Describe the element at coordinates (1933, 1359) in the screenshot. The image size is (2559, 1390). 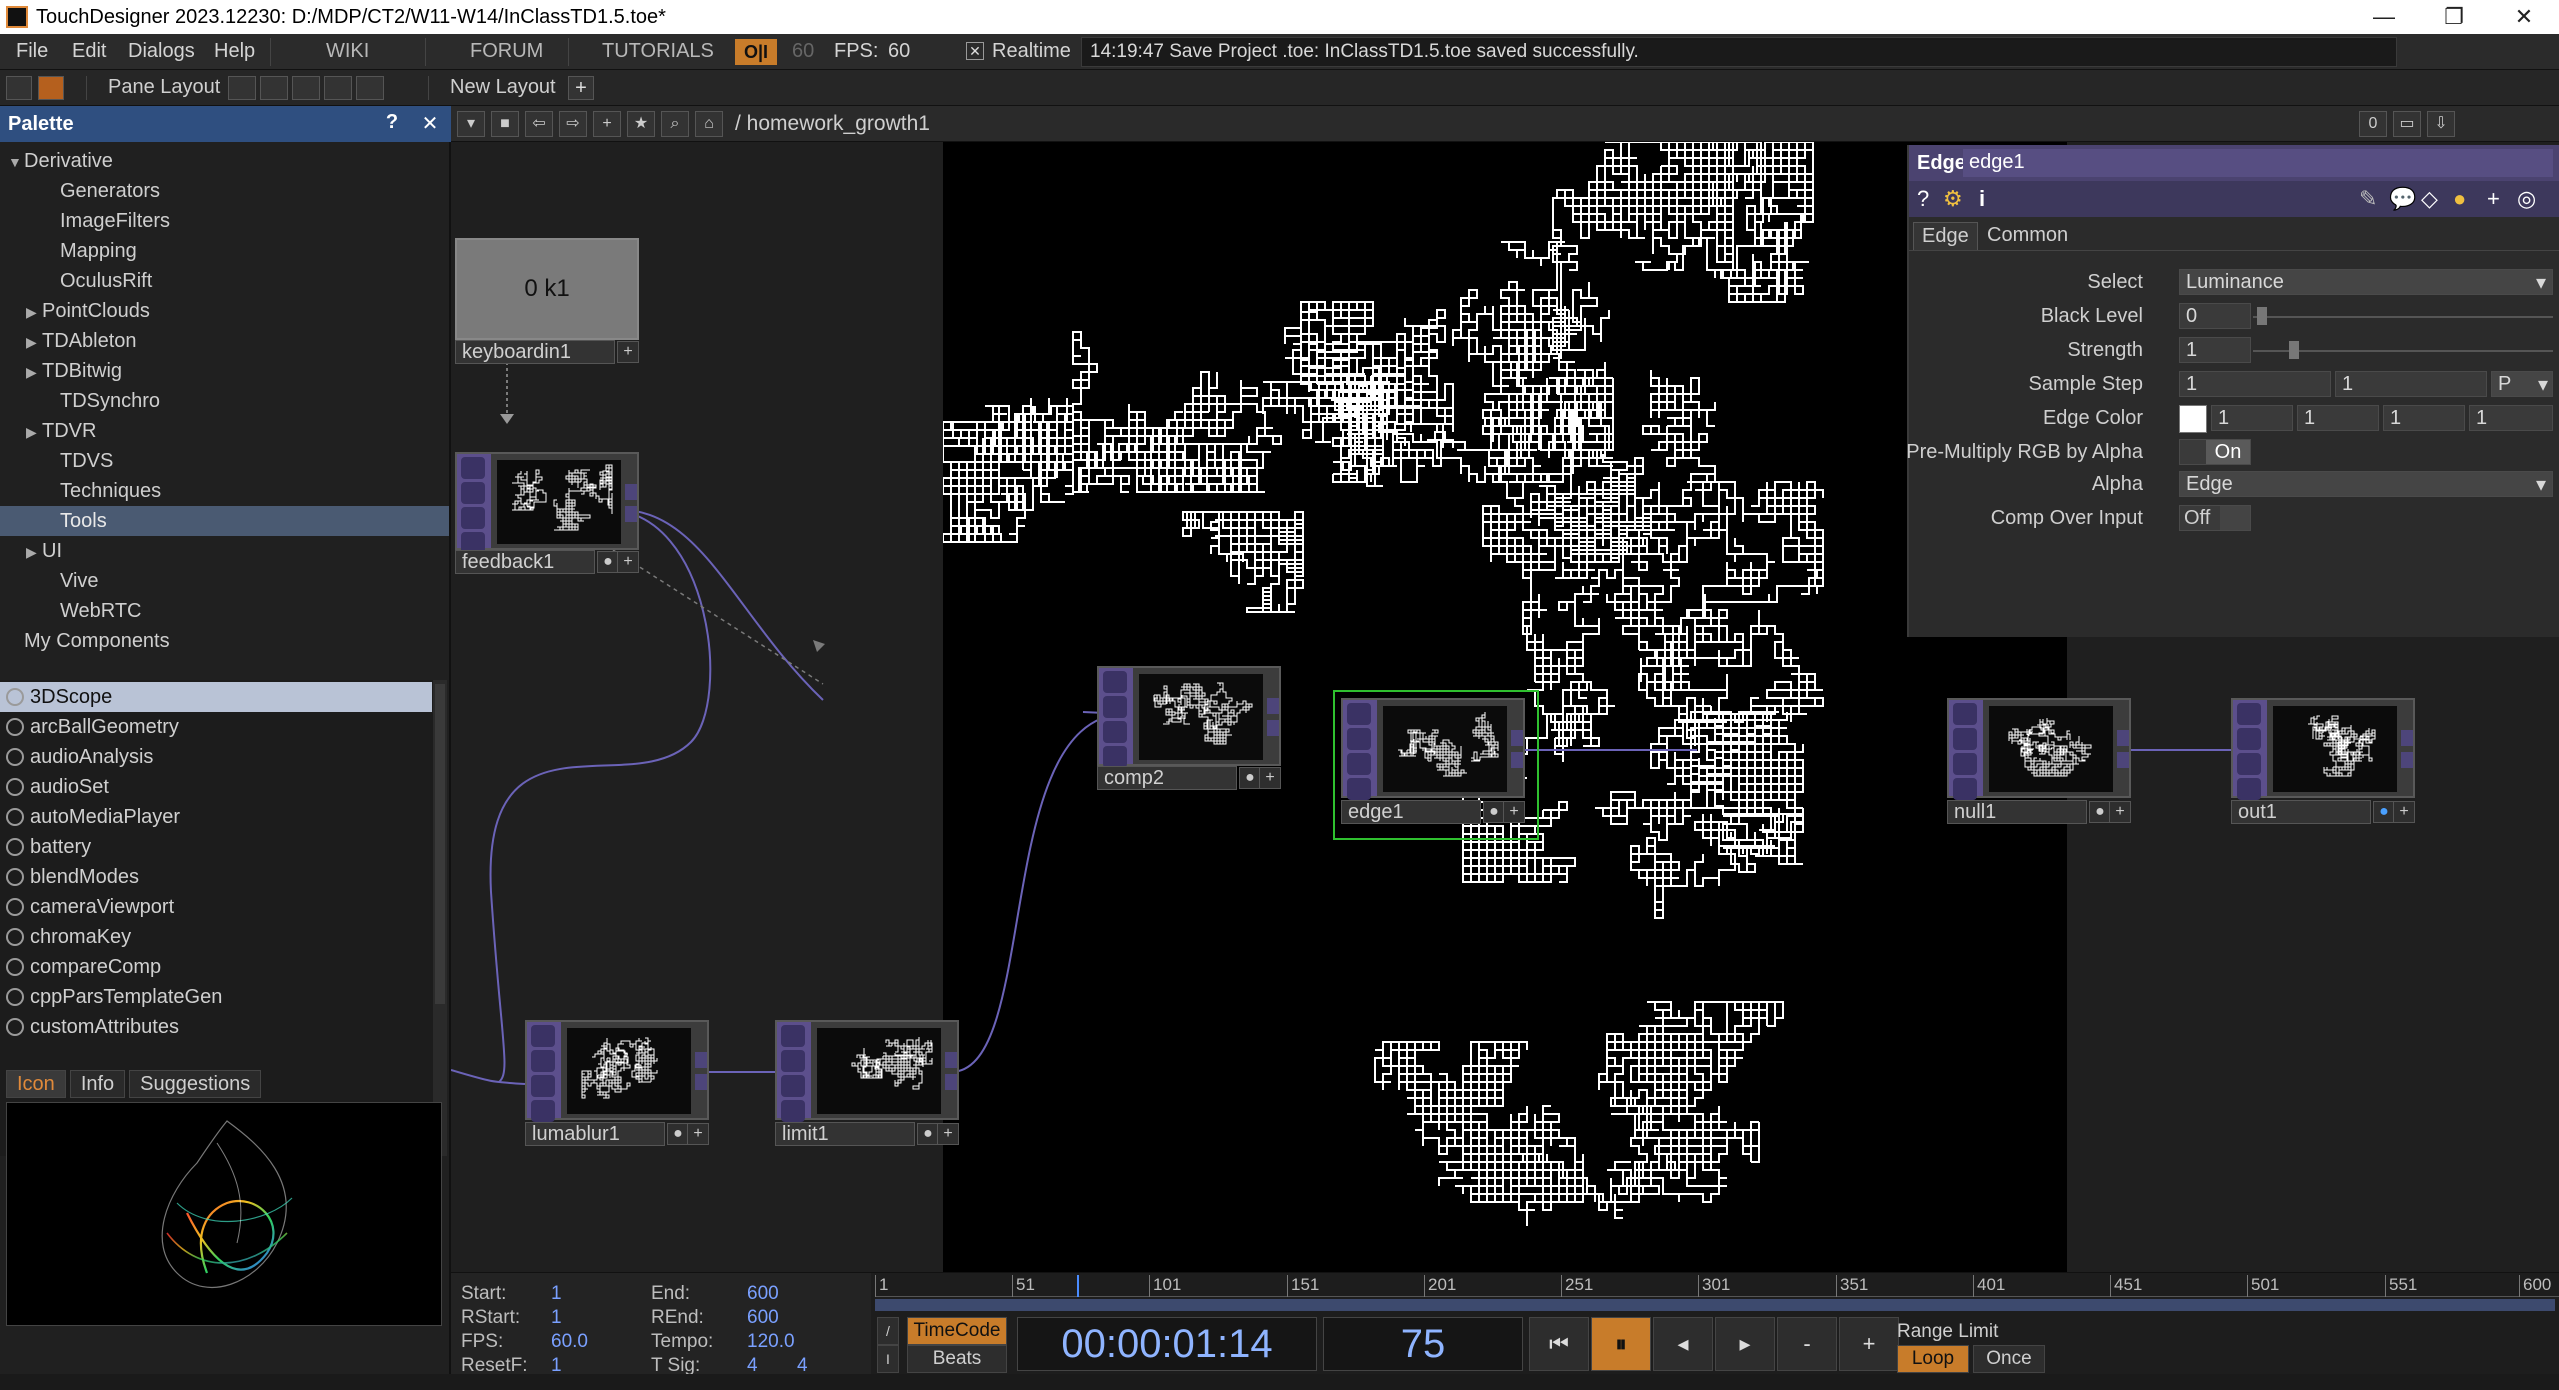
I see `loop-toggle: Loop` at that location.